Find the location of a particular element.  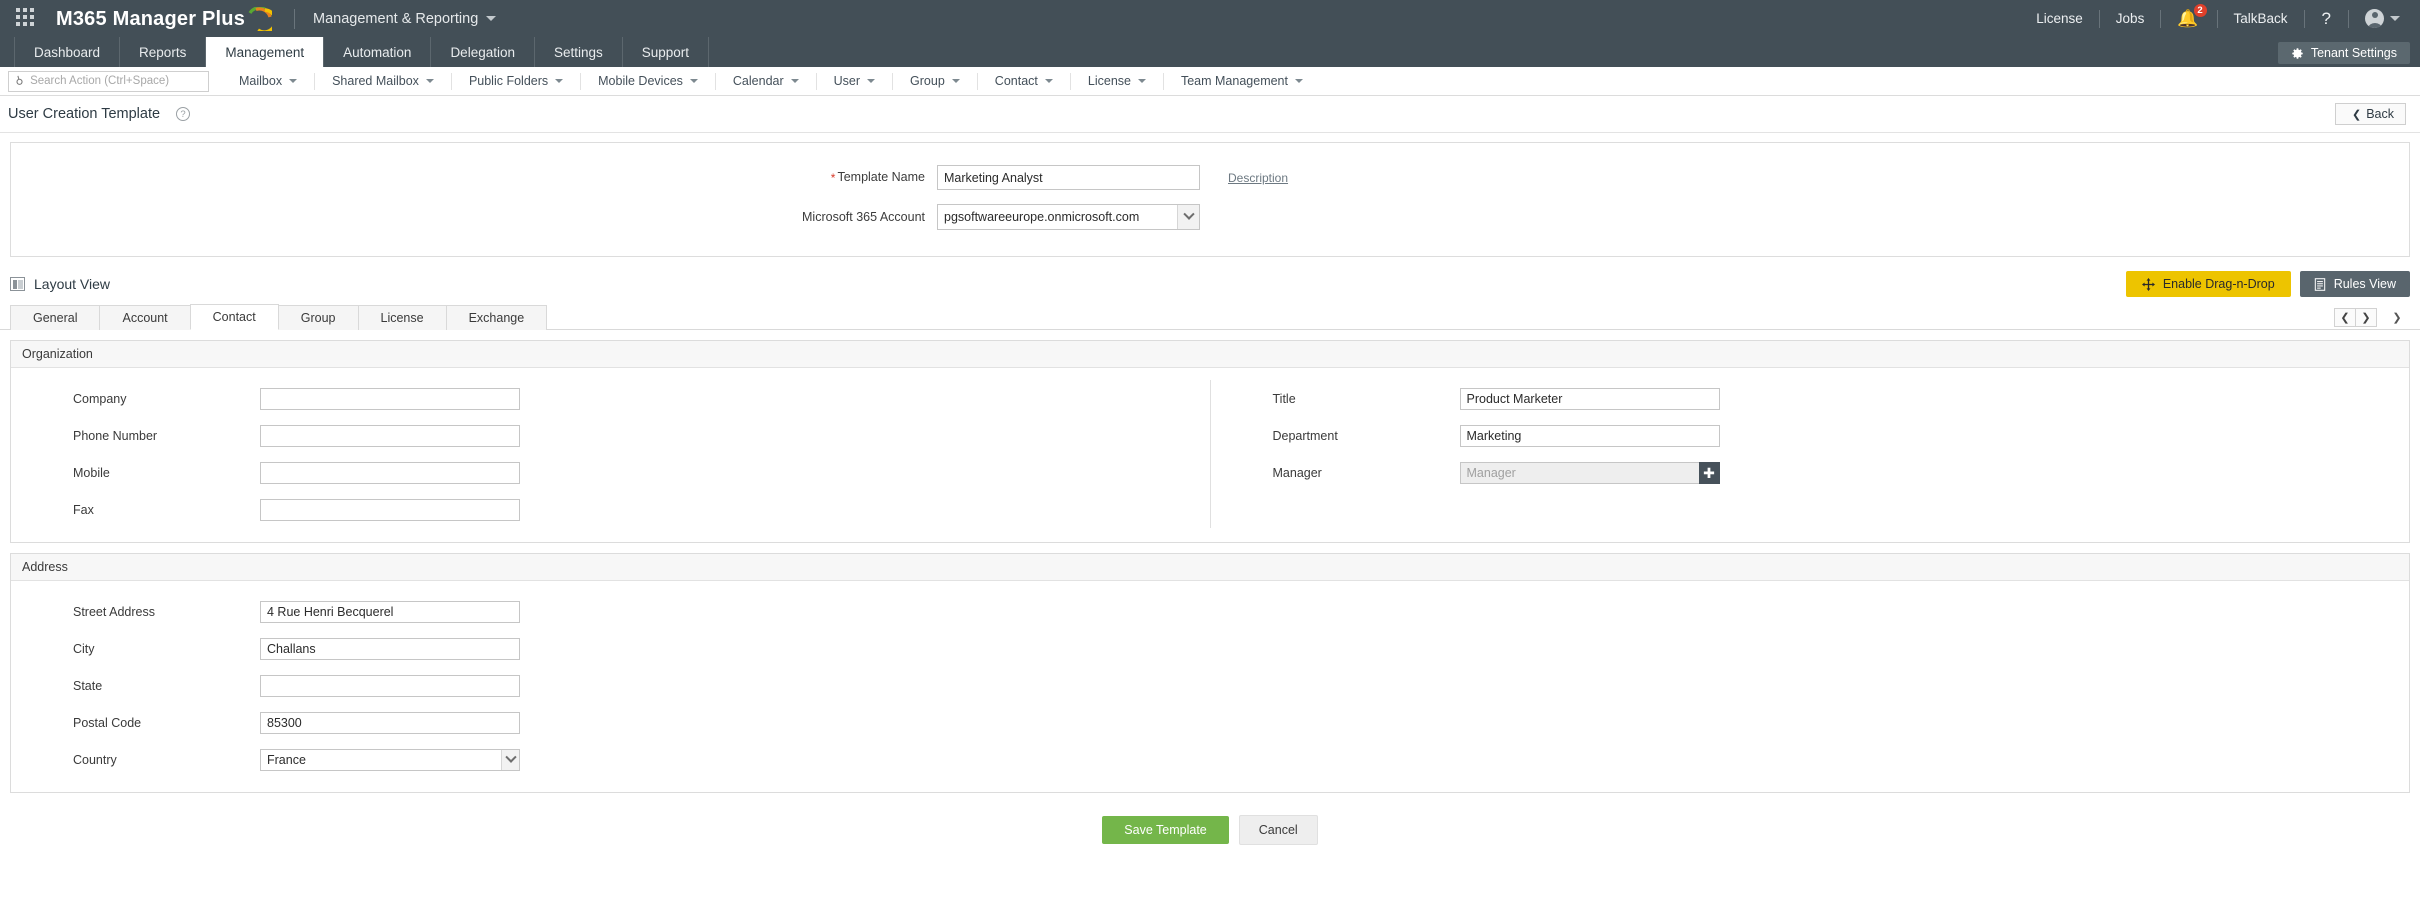

talkback-link: TalkBack is located at coordinates (2261, 18).